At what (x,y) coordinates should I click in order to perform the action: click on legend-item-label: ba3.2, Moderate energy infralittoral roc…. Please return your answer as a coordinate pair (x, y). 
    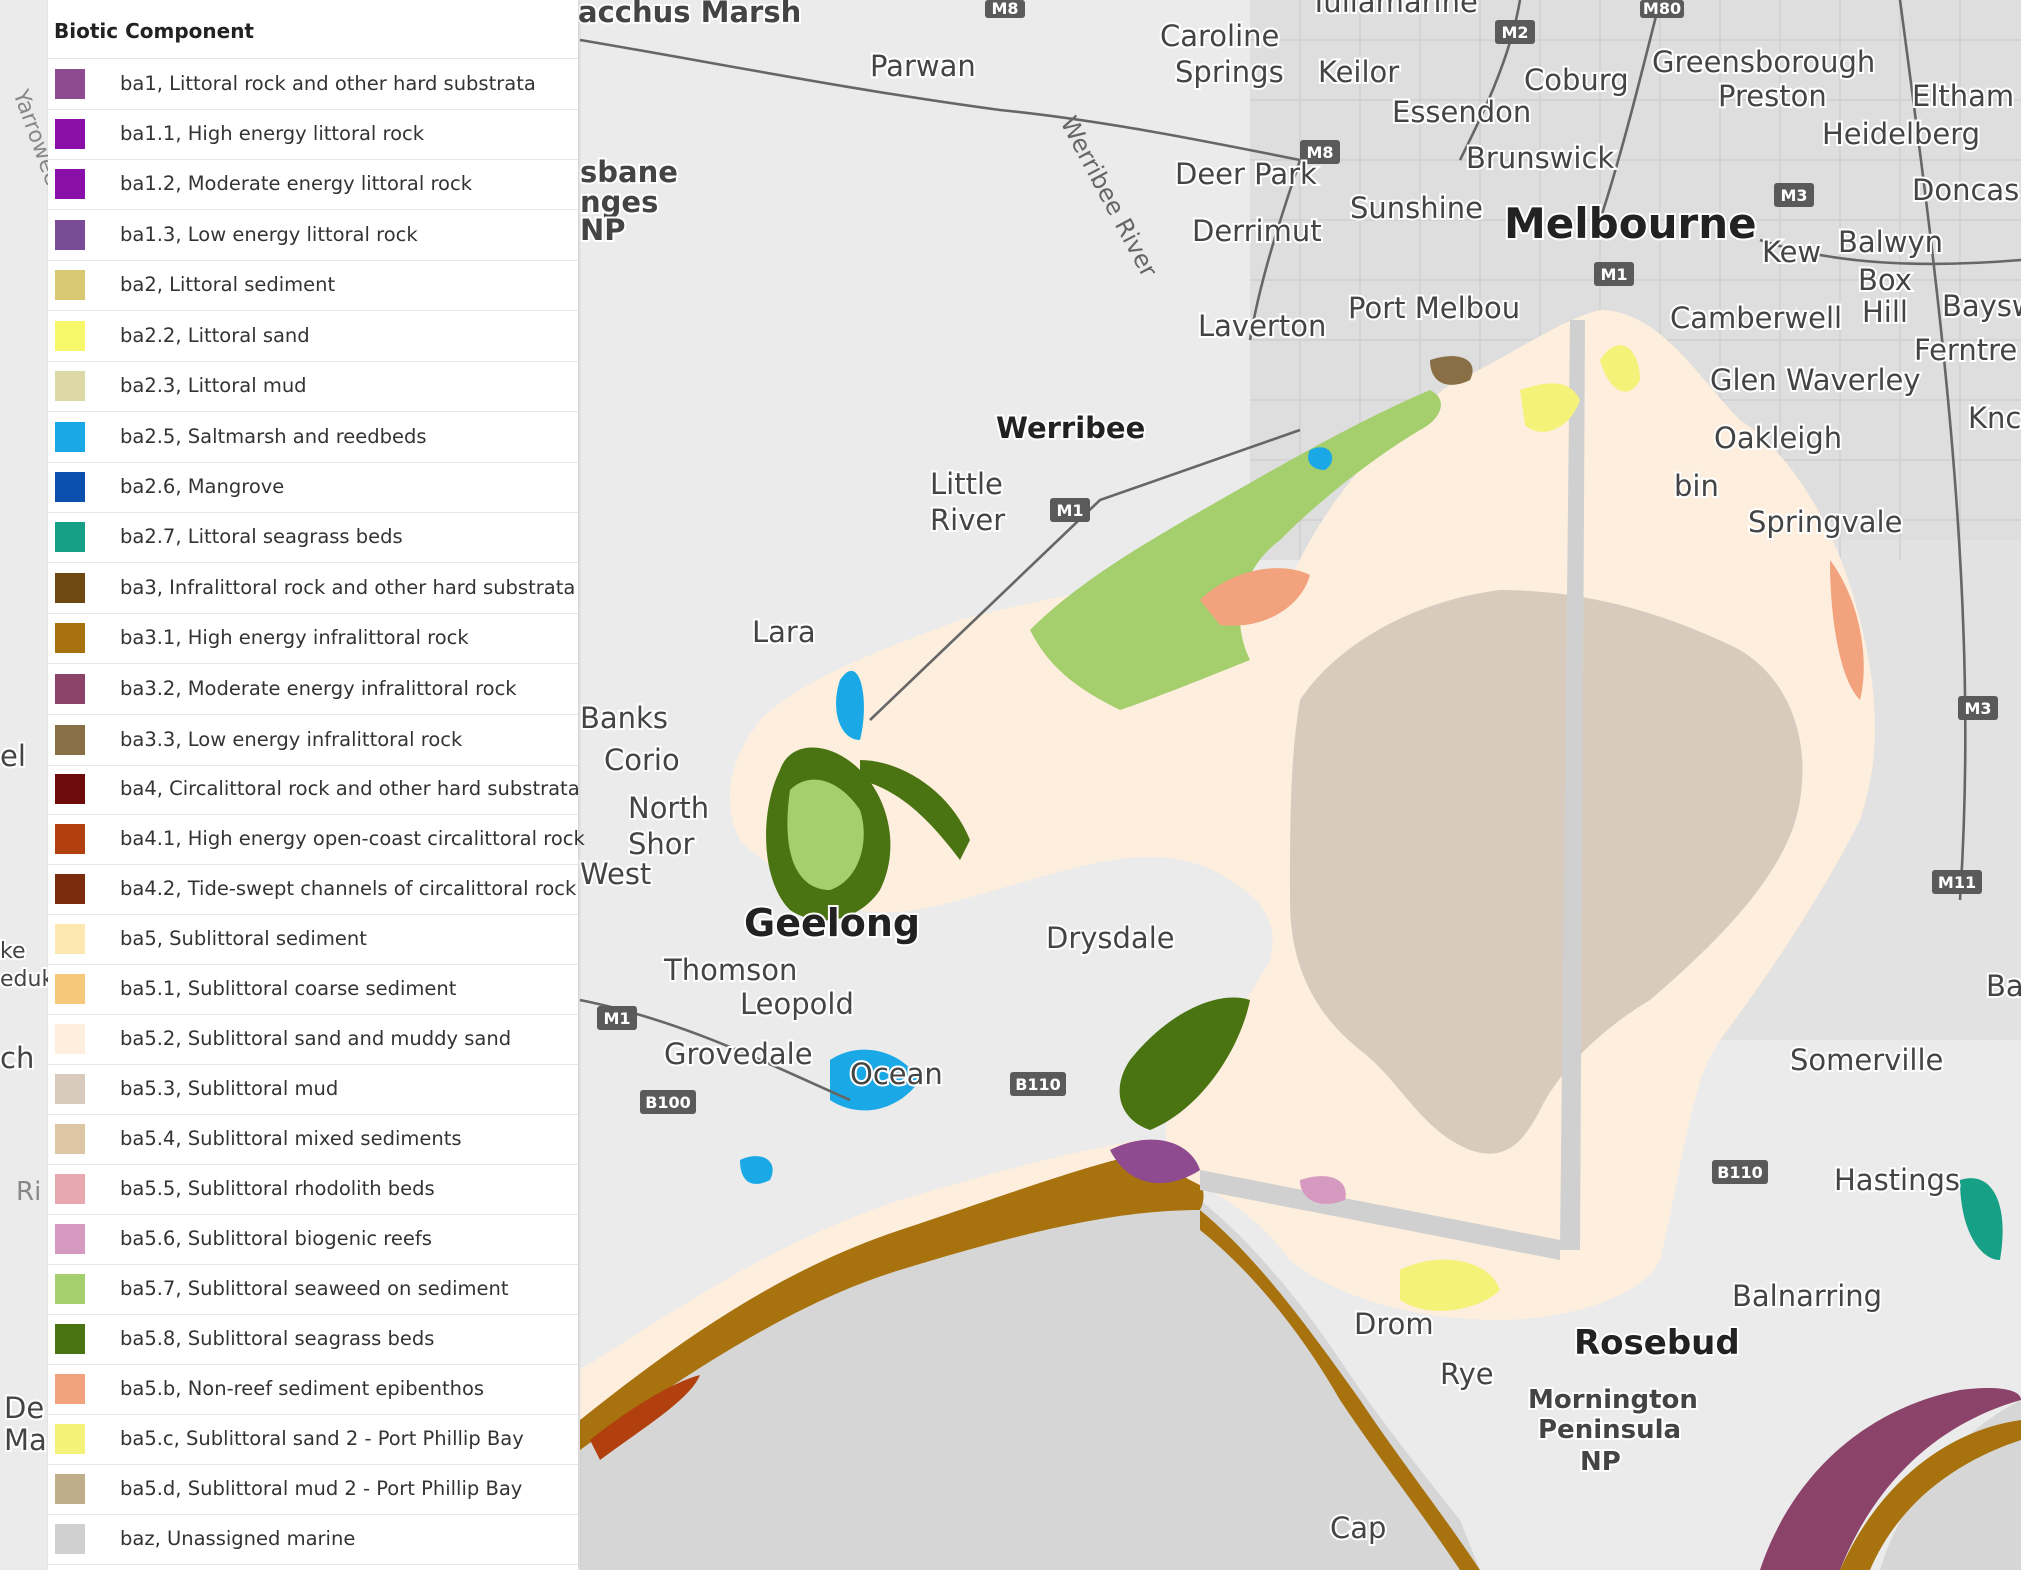
    Looking at the image, I should click on (318, 688).